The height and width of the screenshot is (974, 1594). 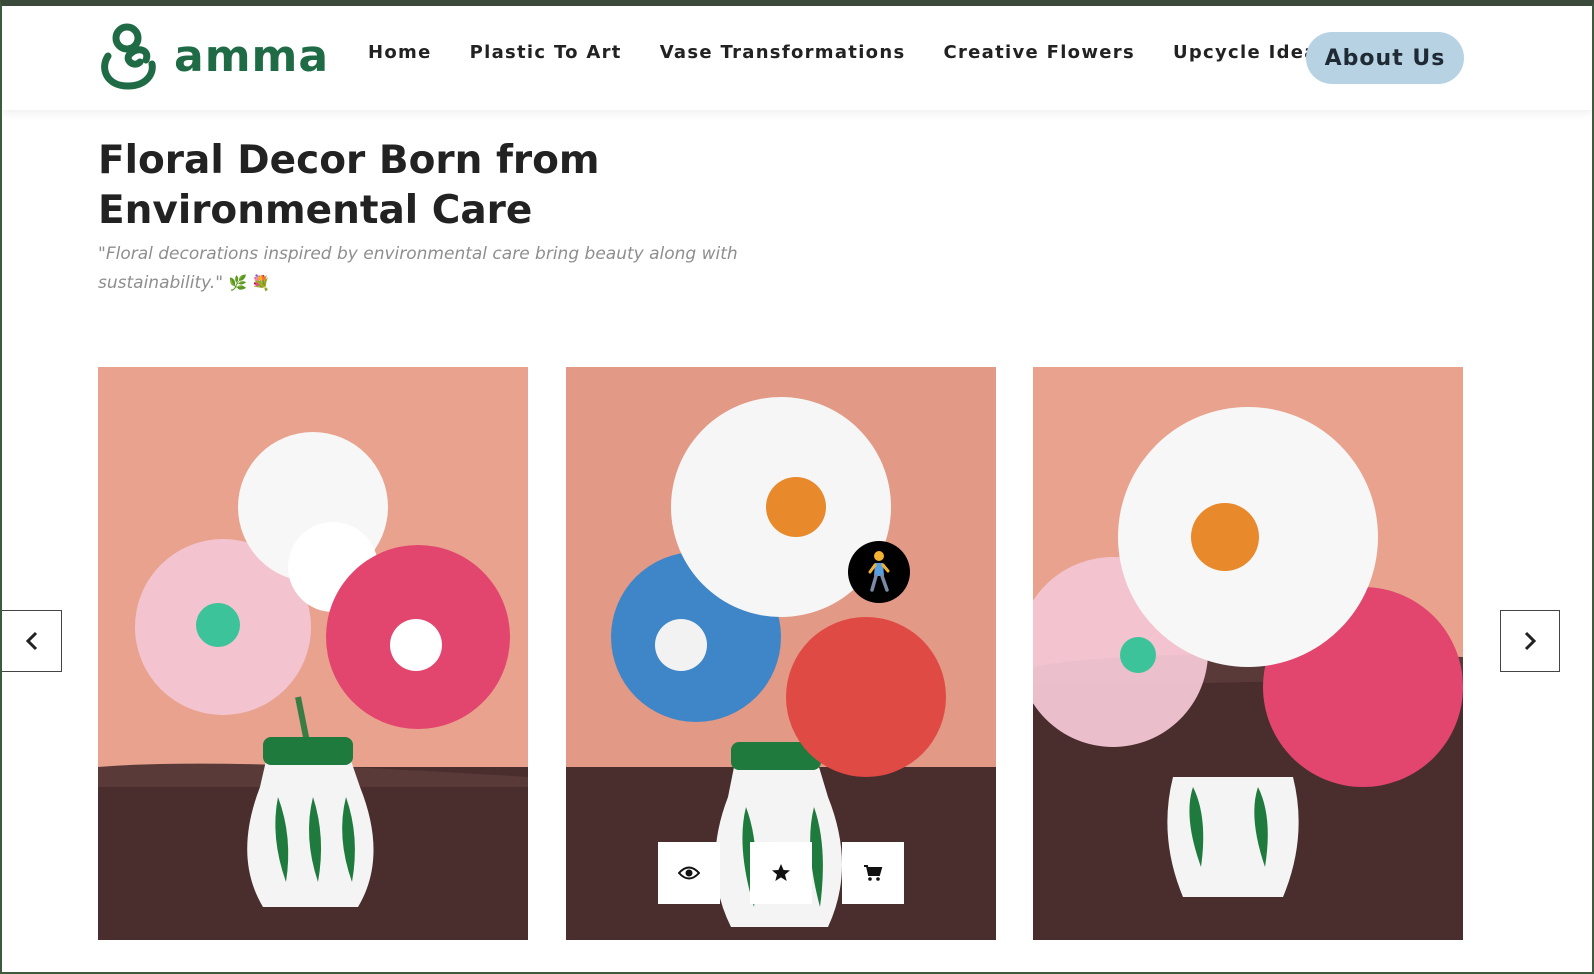 I want to click on accessibility-widget-button, so click(x=879, y=572).